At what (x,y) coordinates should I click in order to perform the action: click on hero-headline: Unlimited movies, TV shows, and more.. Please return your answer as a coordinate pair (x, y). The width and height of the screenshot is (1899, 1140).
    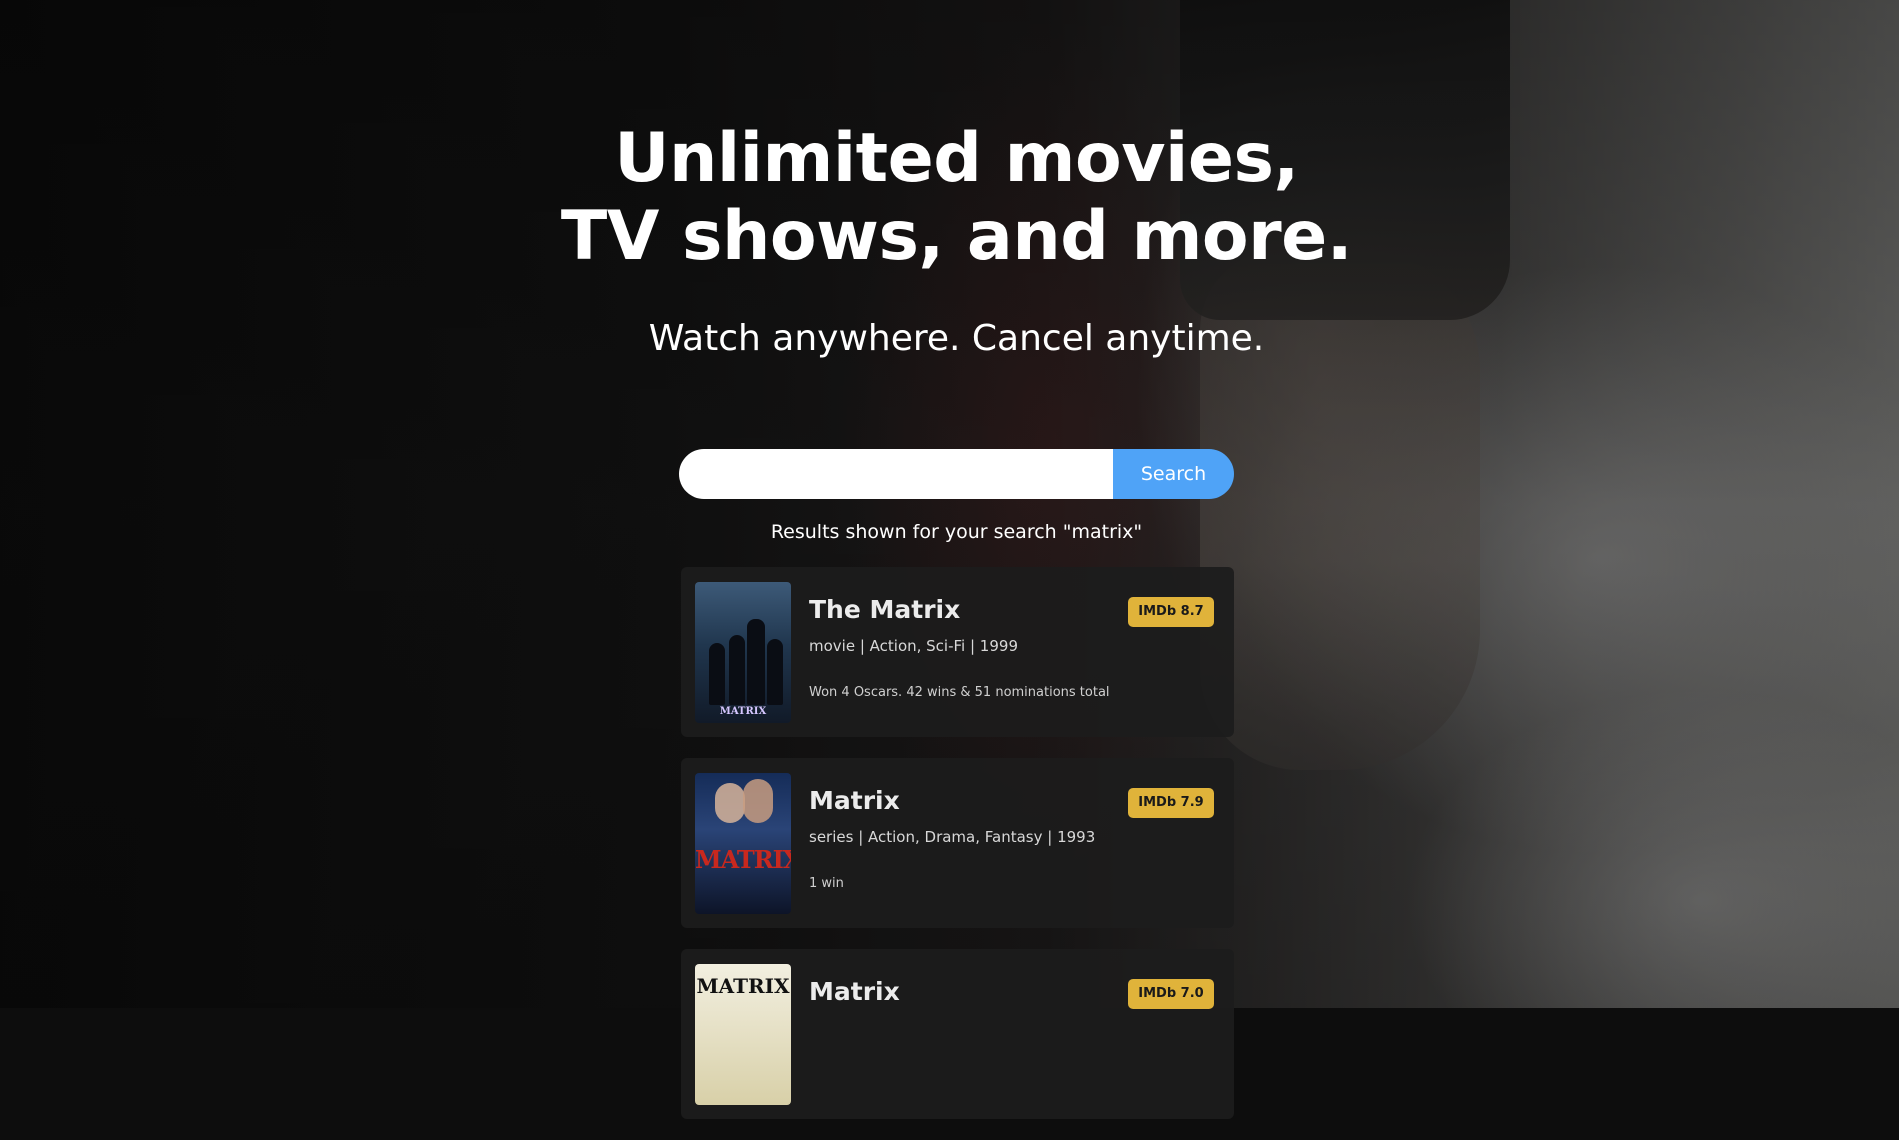
    Looking at the image, I should click on (949, 198).